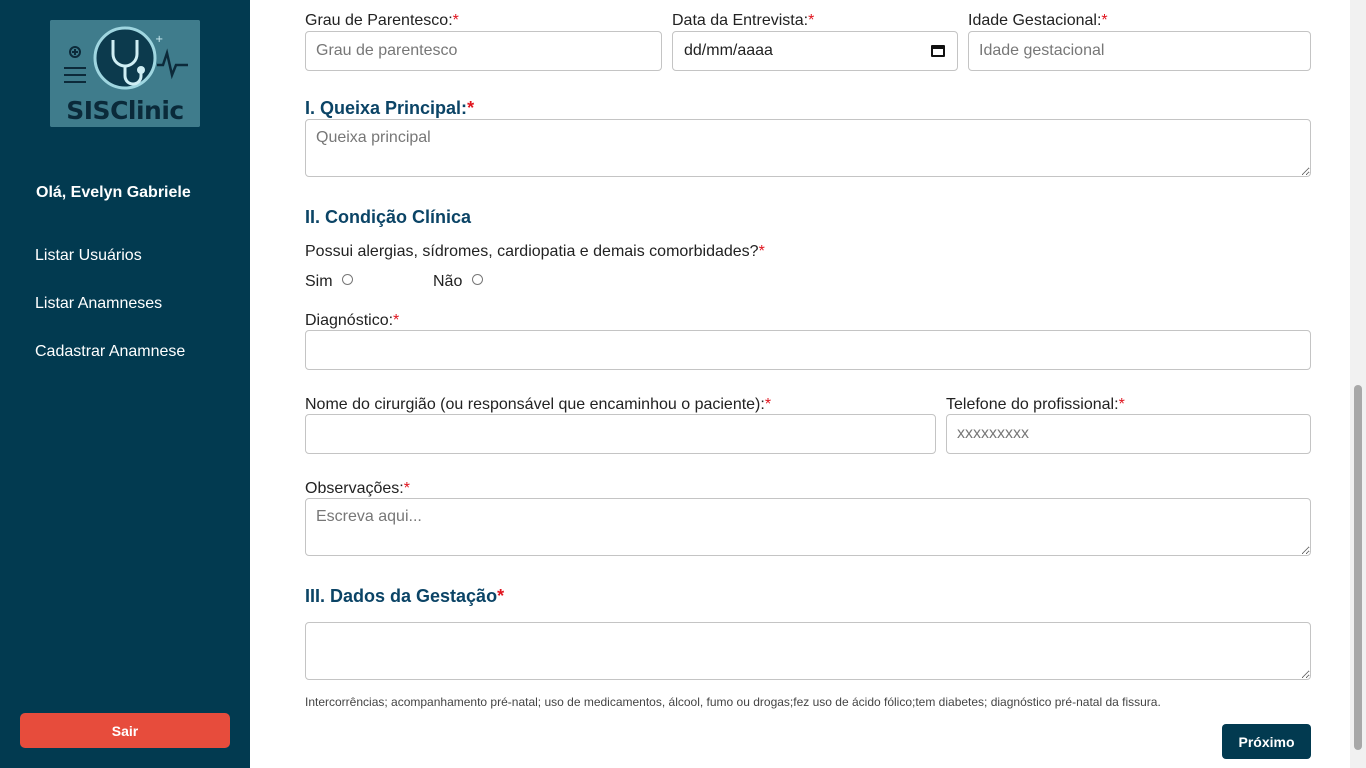 Image resolution: width=1366 pixels, height=768 pixels. What do you see at coordinates (938, 51) in the screenshot?
I see `calendar-icon` at bounding box center [938, 51].